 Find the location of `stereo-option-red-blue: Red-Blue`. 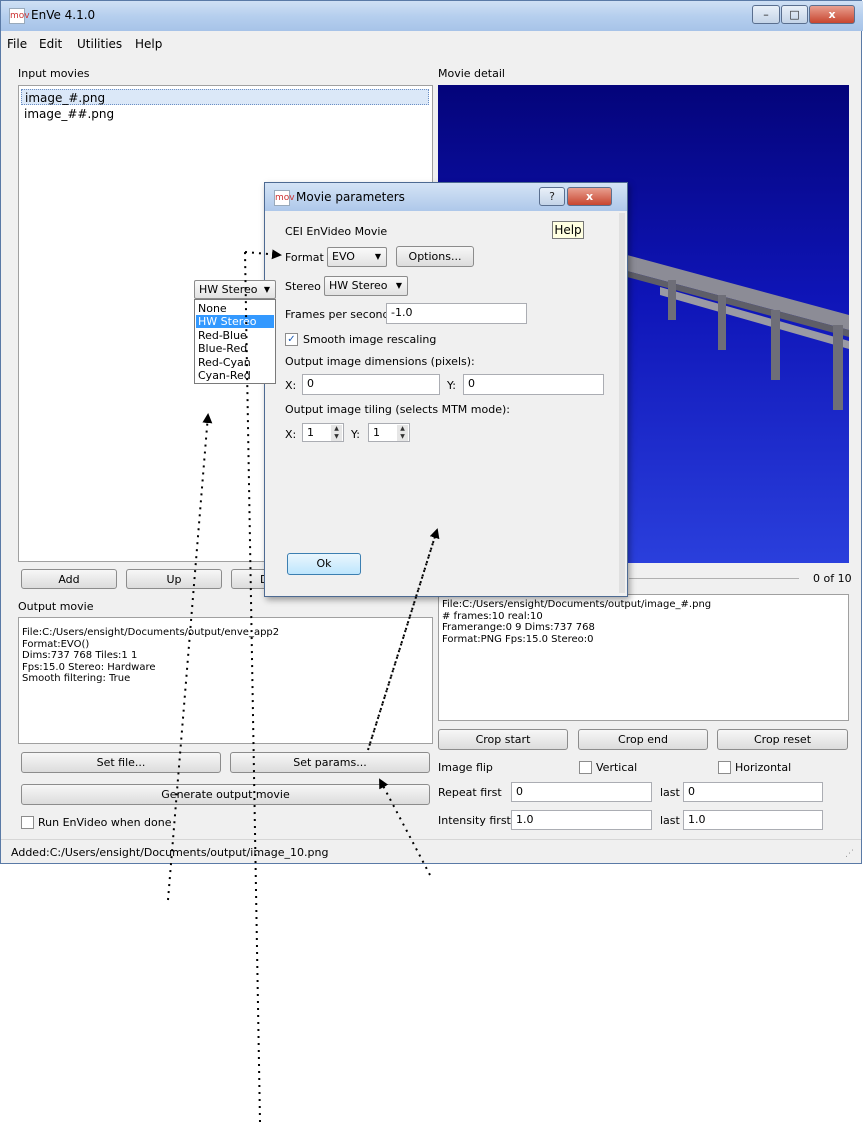

stereo-option-red-blue: Red-Blue is located at coordinates (235, 335).